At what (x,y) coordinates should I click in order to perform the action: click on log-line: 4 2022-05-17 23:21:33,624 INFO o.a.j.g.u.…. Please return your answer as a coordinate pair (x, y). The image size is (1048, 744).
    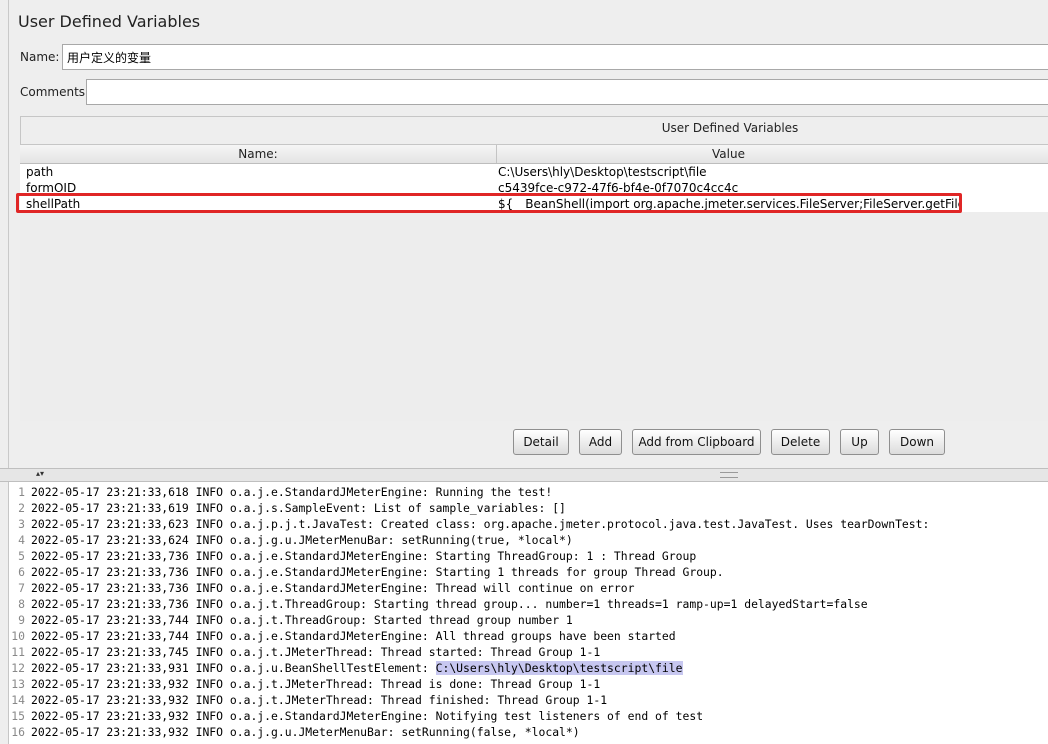
    Looking at the image, I should click on (291, 540).